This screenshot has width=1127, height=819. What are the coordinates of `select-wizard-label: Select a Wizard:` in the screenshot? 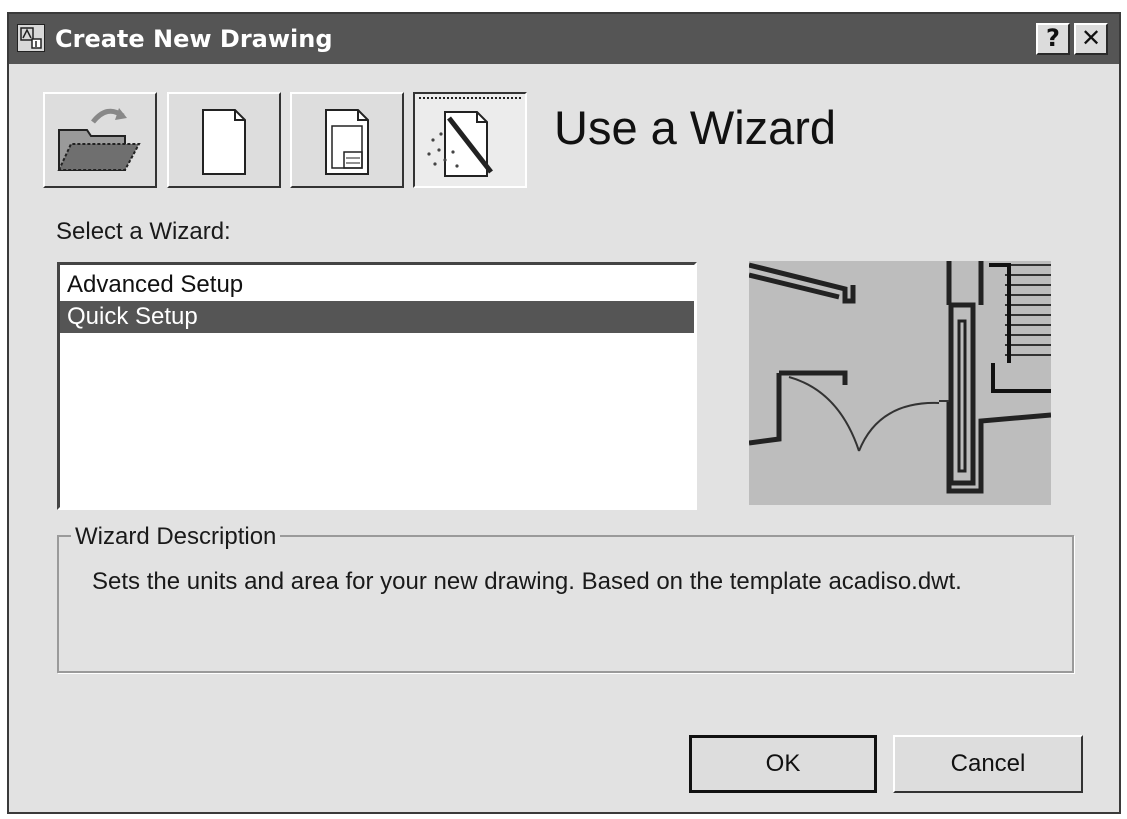 It's located at (143, 231).